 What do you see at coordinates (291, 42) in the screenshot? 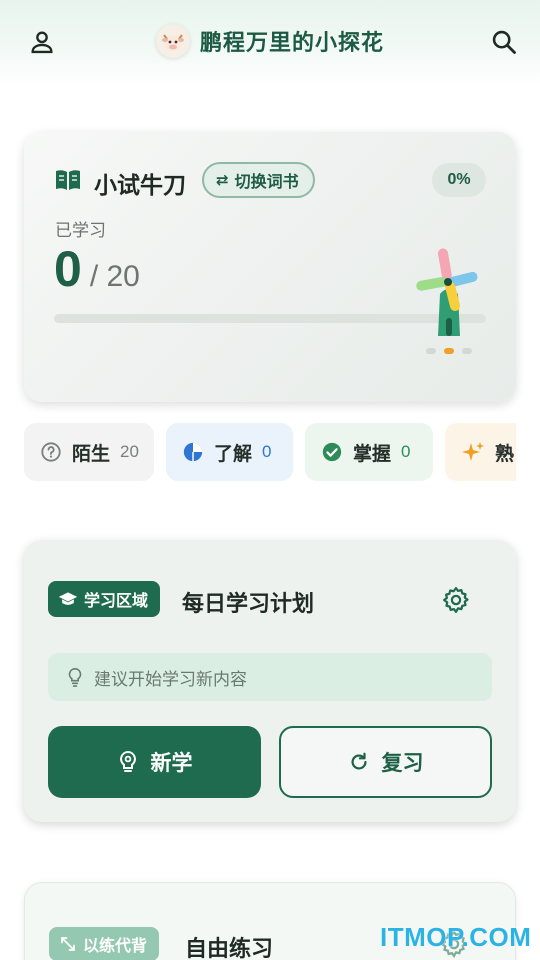
I see `app-title: 鹏程万里的小探花` at bounding box center [291, 42].